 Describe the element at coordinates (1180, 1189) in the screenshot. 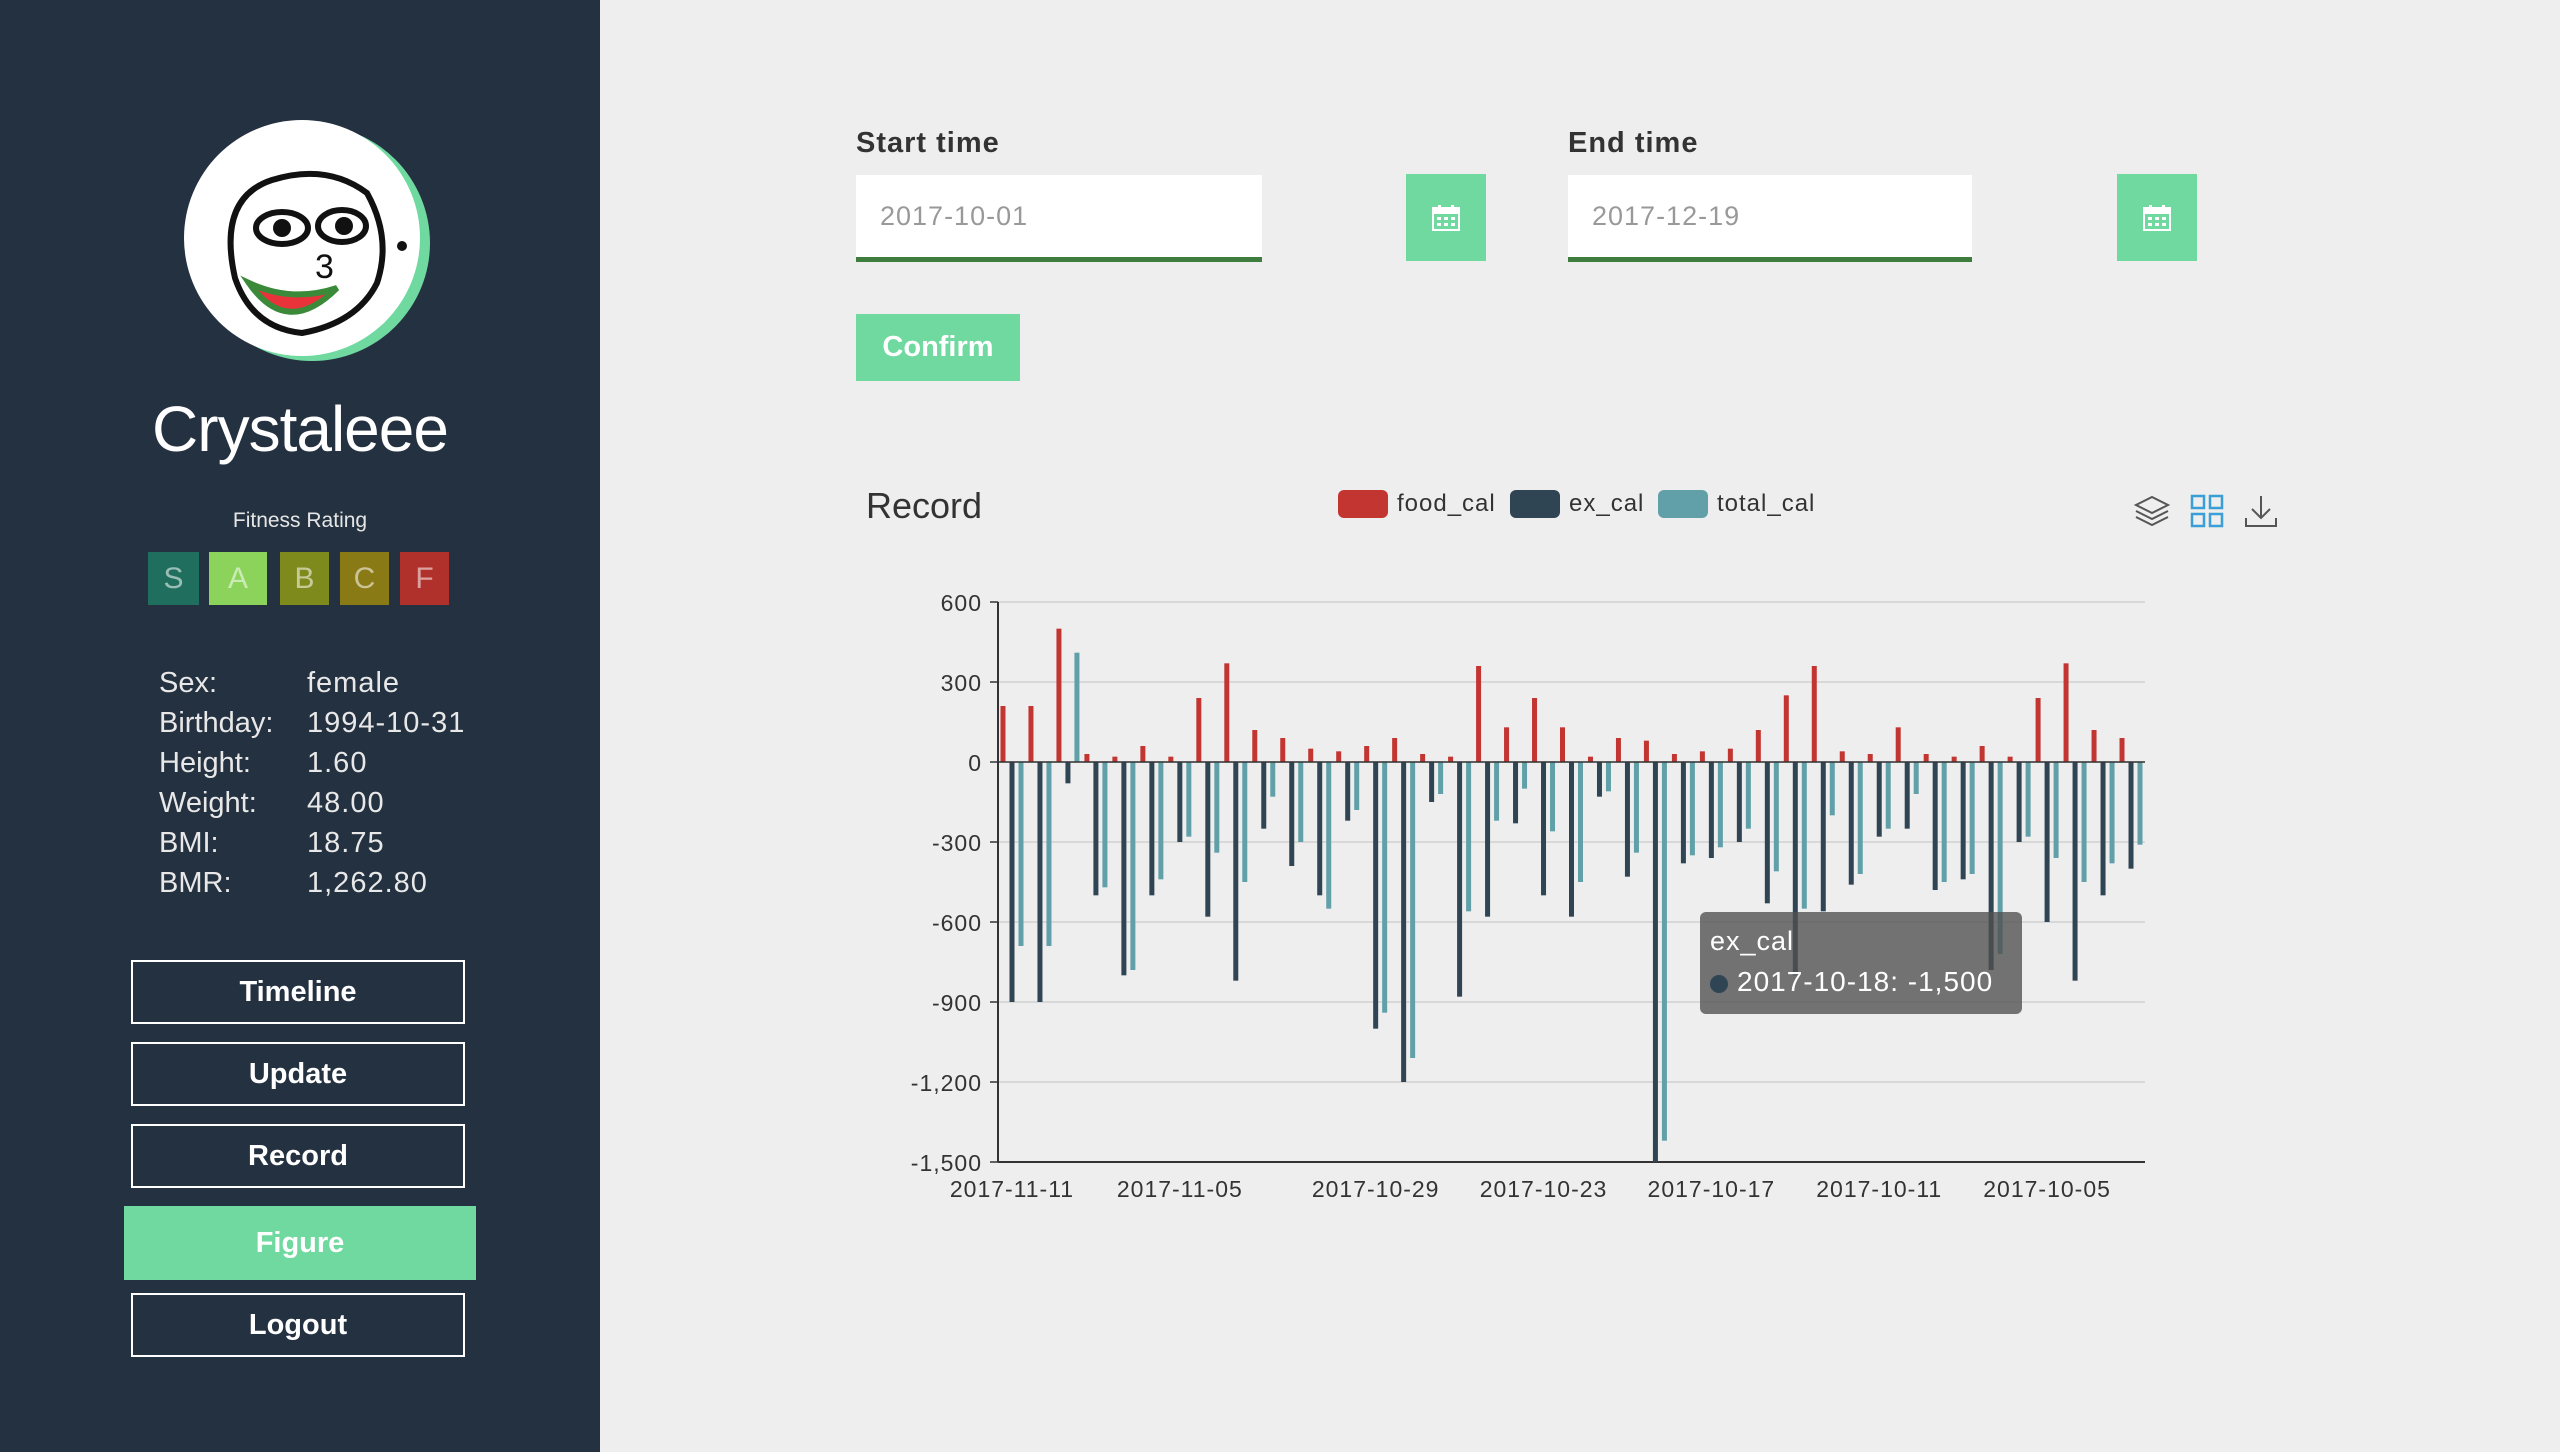

I see `x-tick-label: 2017-11-05` at that location.